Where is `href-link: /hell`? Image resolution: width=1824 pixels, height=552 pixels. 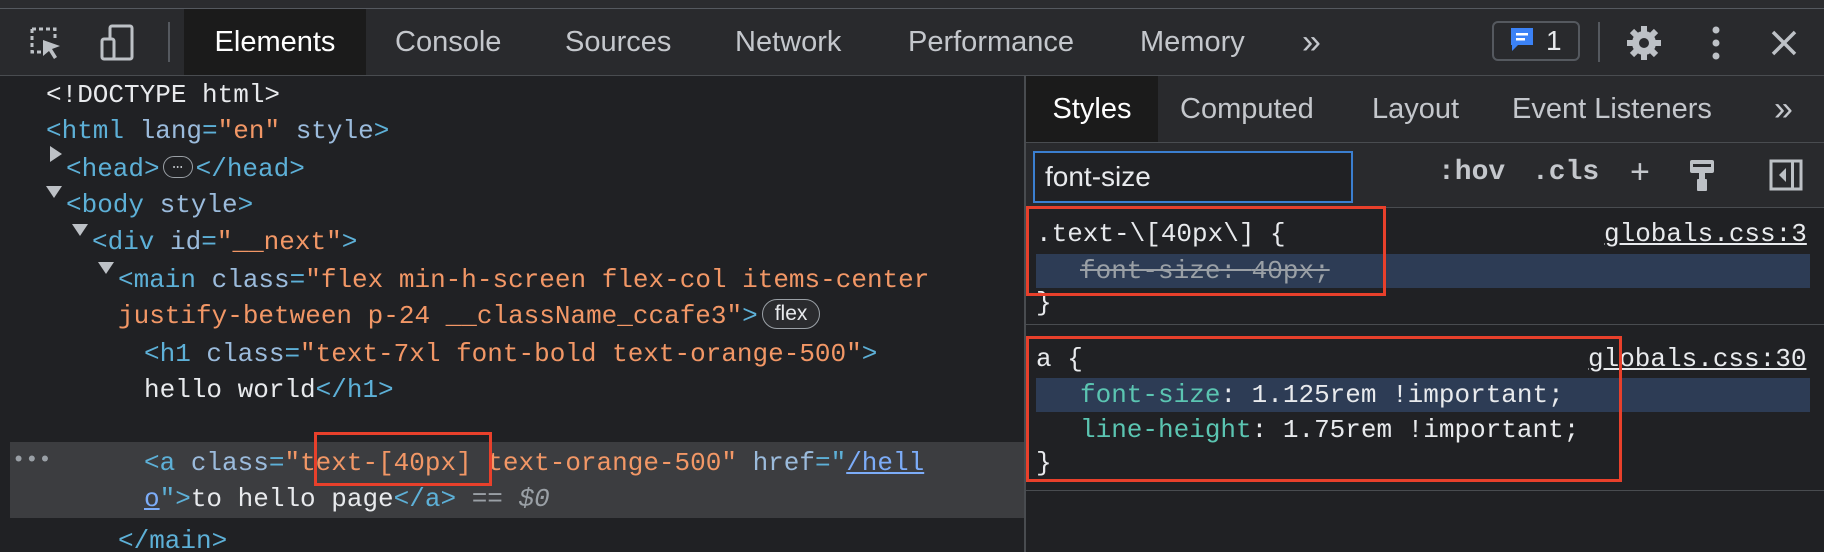
href-link: /hell is located at coordinates (885, 463).